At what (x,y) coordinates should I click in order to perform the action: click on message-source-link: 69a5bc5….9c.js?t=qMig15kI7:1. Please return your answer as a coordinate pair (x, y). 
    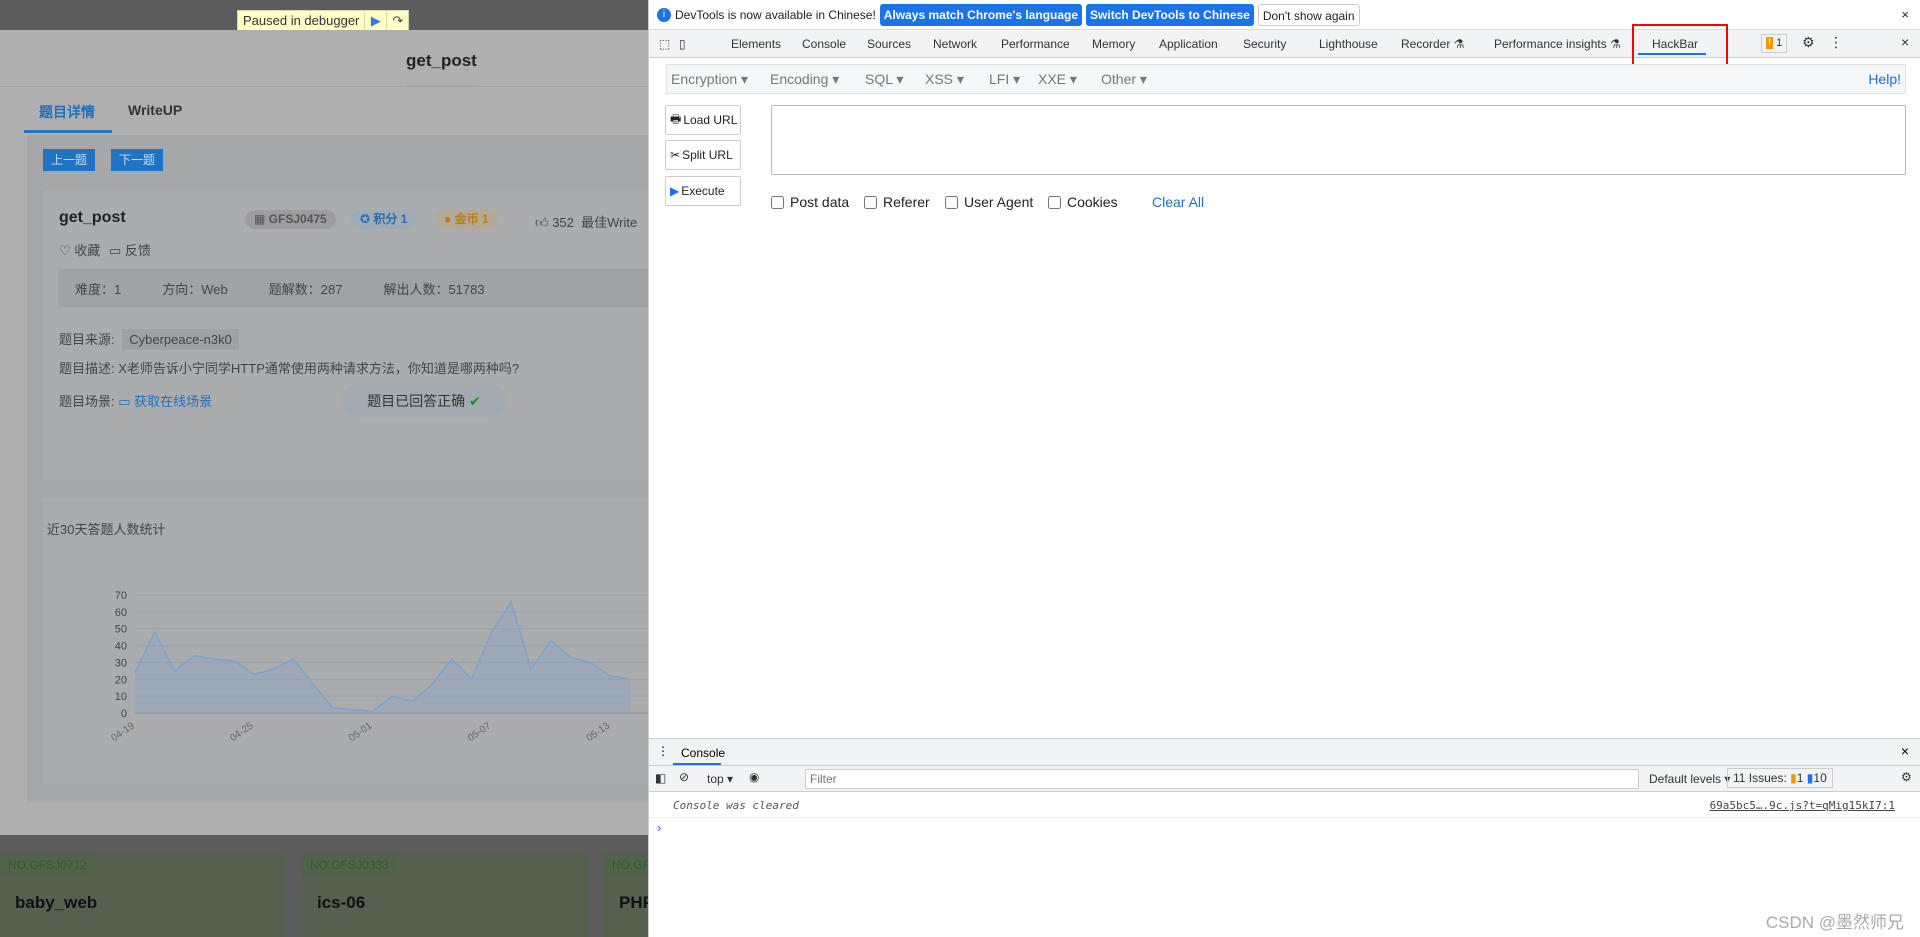
    Looking at the image, I should click on (1802, 805).